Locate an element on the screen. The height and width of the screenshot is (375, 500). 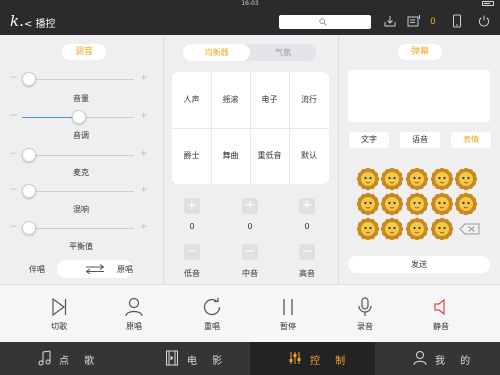
equalizer-icon is located at coordinates (295, 358).